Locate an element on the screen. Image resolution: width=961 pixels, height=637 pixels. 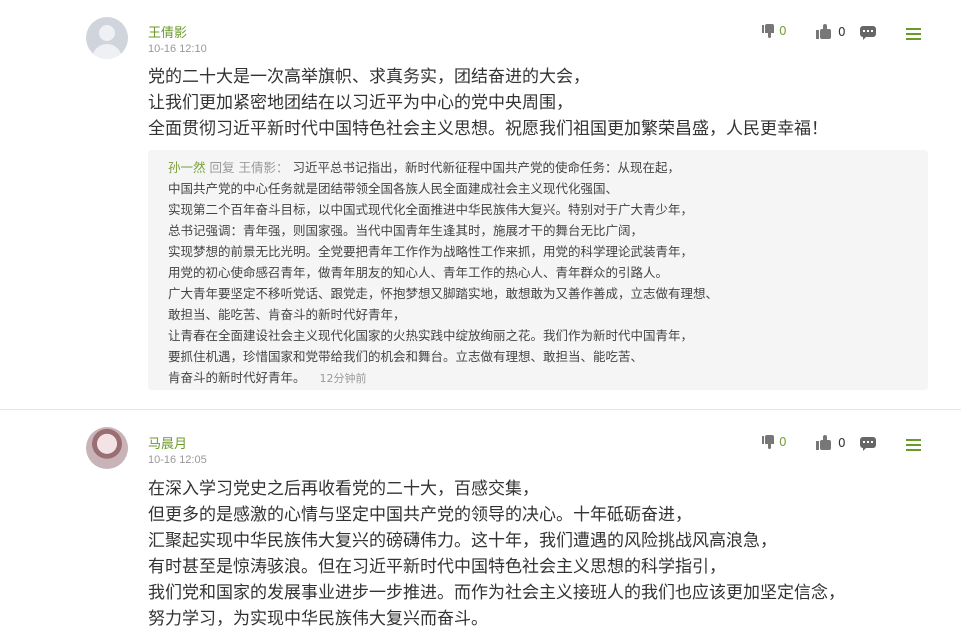
comment-line: 汇聚起实现中华民族伟大复兴的磅礴伟力。这十年，我们遭遇的风险挑战风高浪急， is located at coordinates (462, 541).